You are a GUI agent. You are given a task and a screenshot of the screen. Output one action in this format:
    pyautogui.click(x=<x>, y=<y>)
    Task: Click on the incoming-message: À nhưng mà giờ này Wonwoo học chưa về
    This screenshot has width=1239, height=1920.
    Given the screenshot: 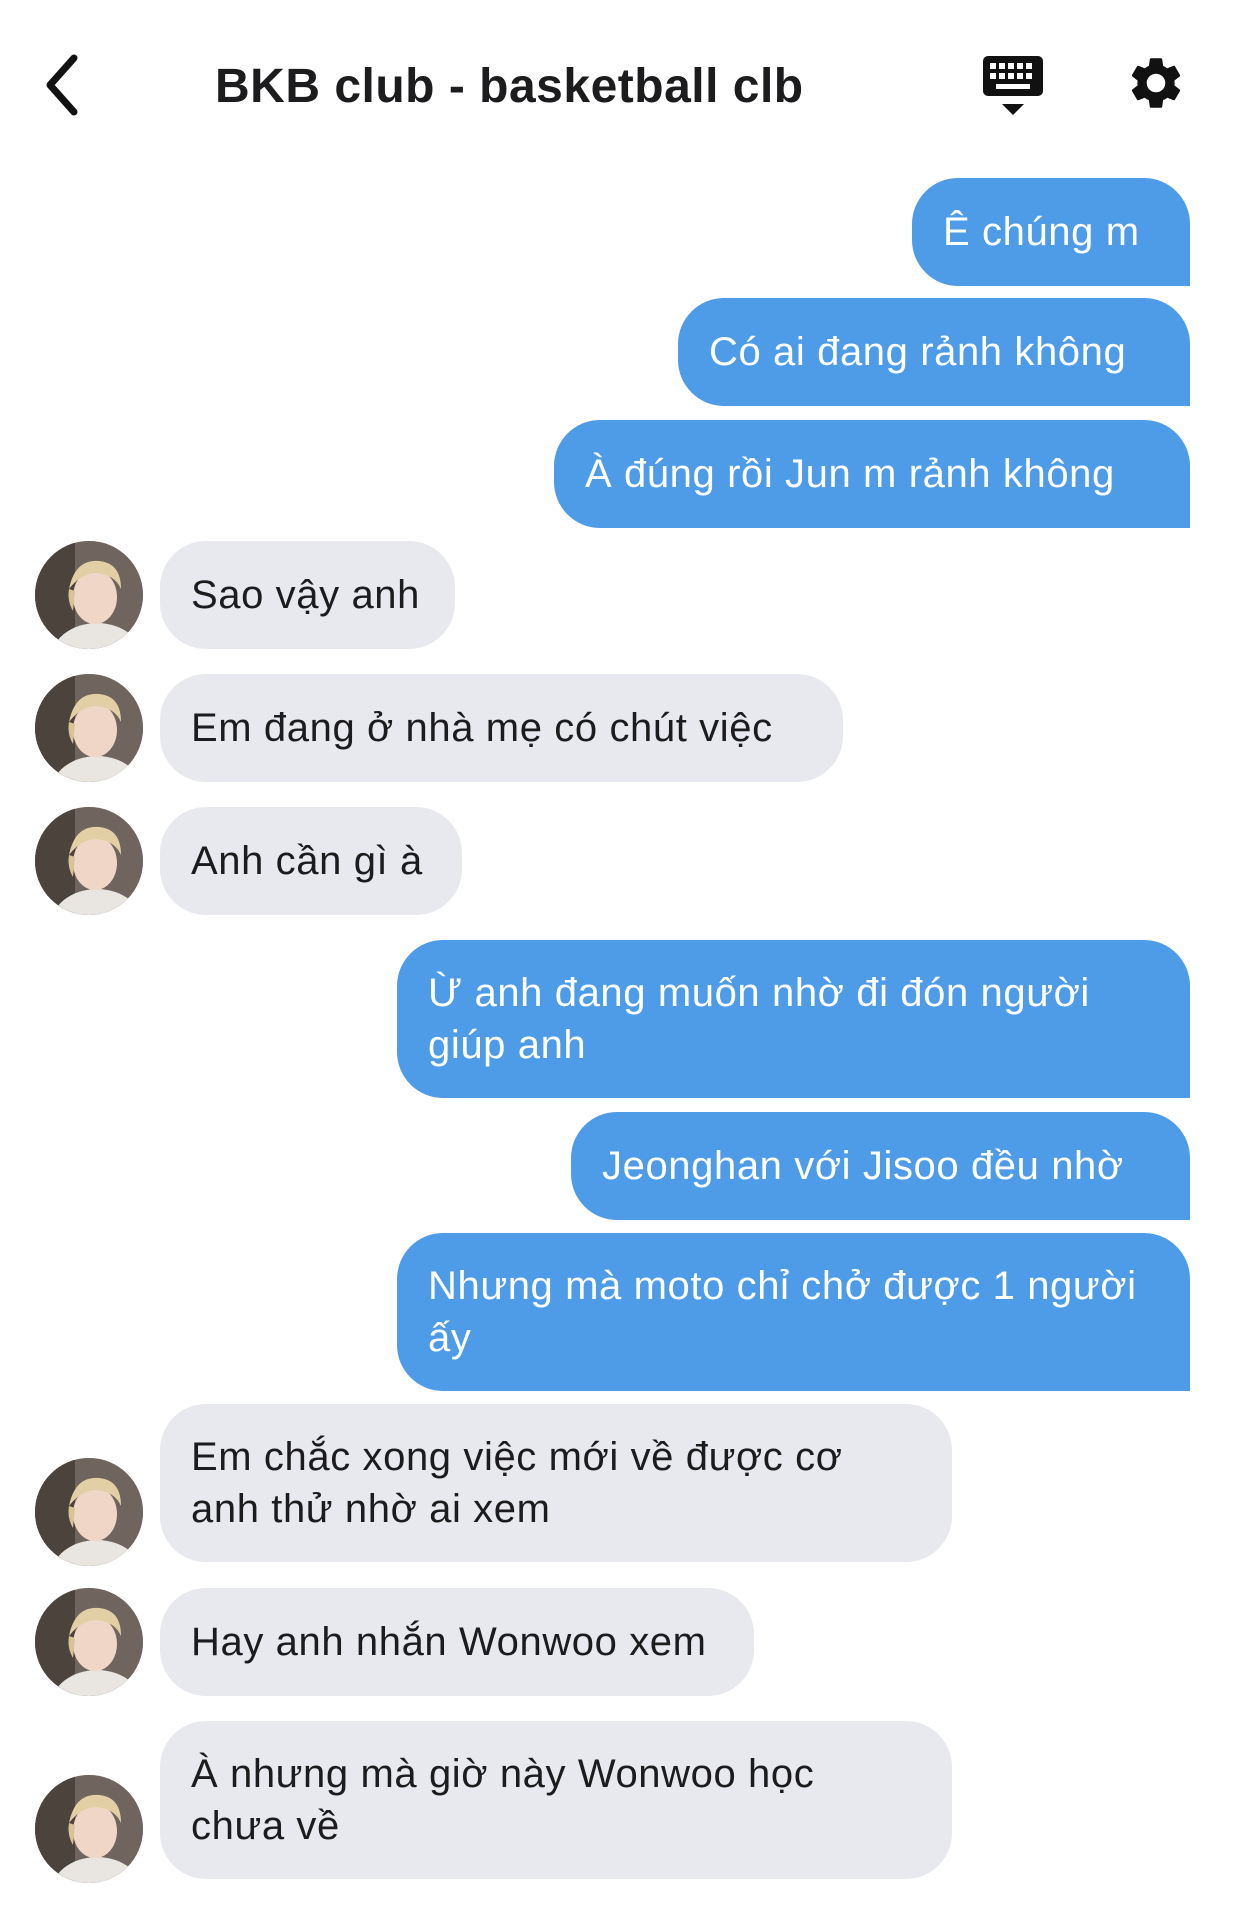 What is the action you would take?
    pyautogui.click(x=556, y=1800)
    